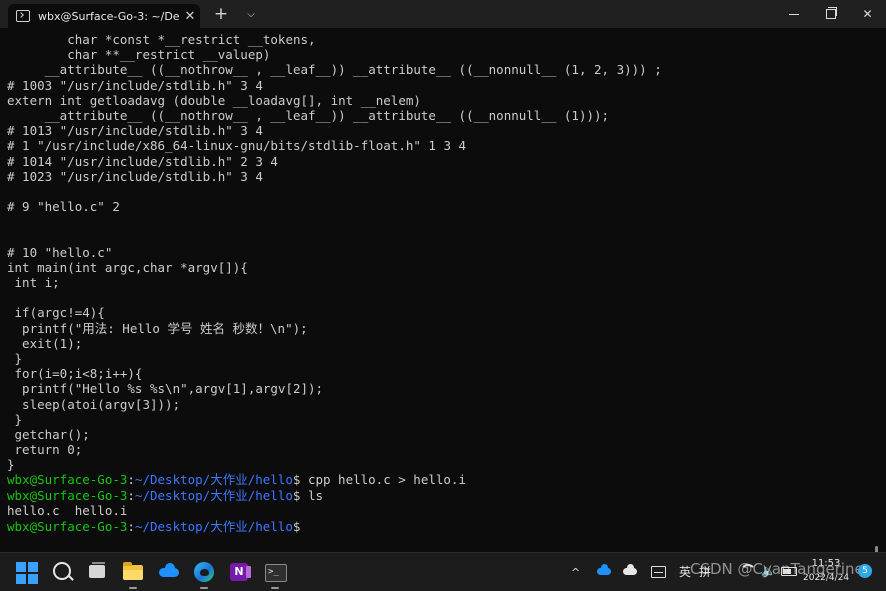 This screenshot has width=886, height=591. I want to click on tab-dropdown-icon: ⌵, so click(251, 14).